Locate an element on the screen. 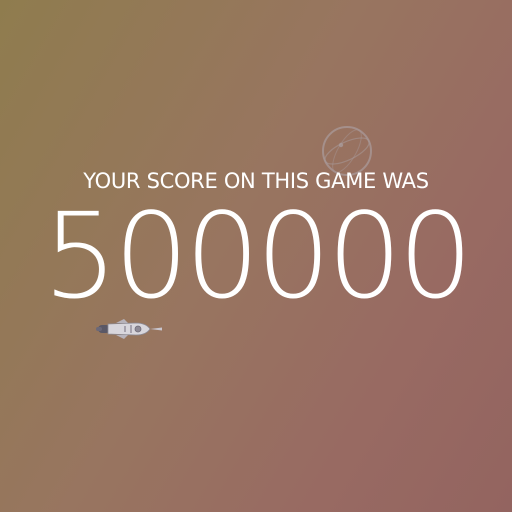 This screenshot has height=512, width=512. spaceship-icon is located at coordinates (129, 329).